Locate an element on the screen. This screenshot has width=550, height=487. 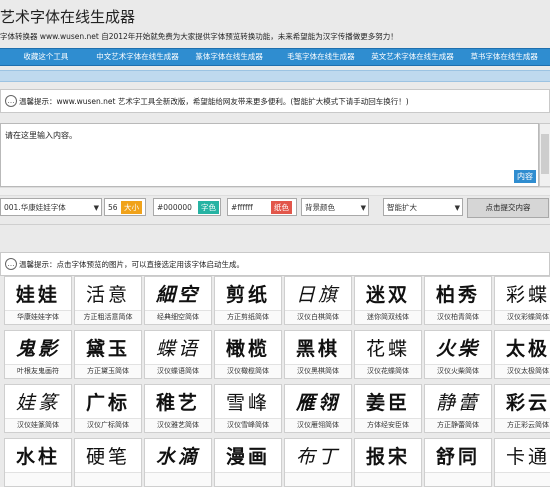
scrollbar-thumb is located at coordinates (545, 154).